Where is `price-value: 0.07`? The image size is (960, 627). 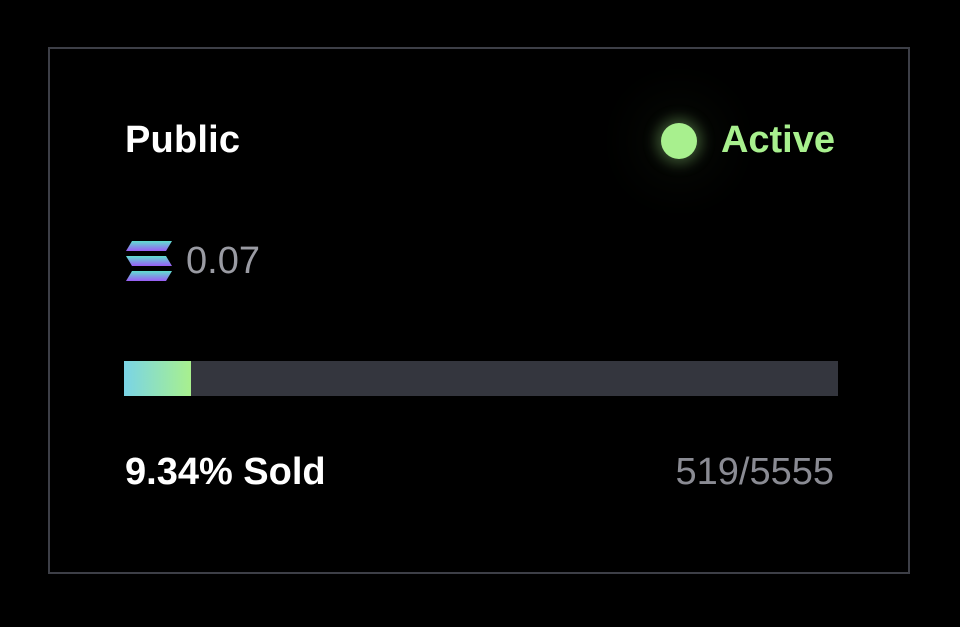 price-value: 0.07 is located at coordinates (223, 260).